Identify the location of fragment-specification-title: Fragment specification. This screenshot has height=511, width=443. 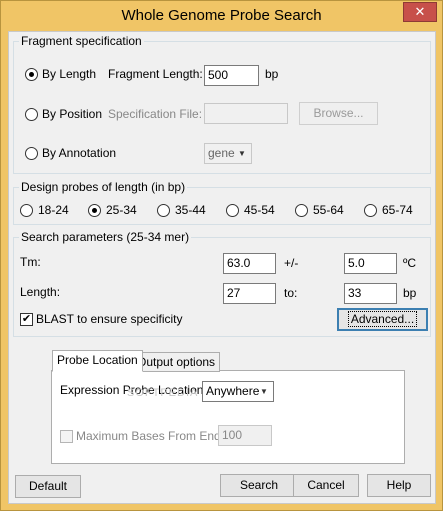
(81, 41).